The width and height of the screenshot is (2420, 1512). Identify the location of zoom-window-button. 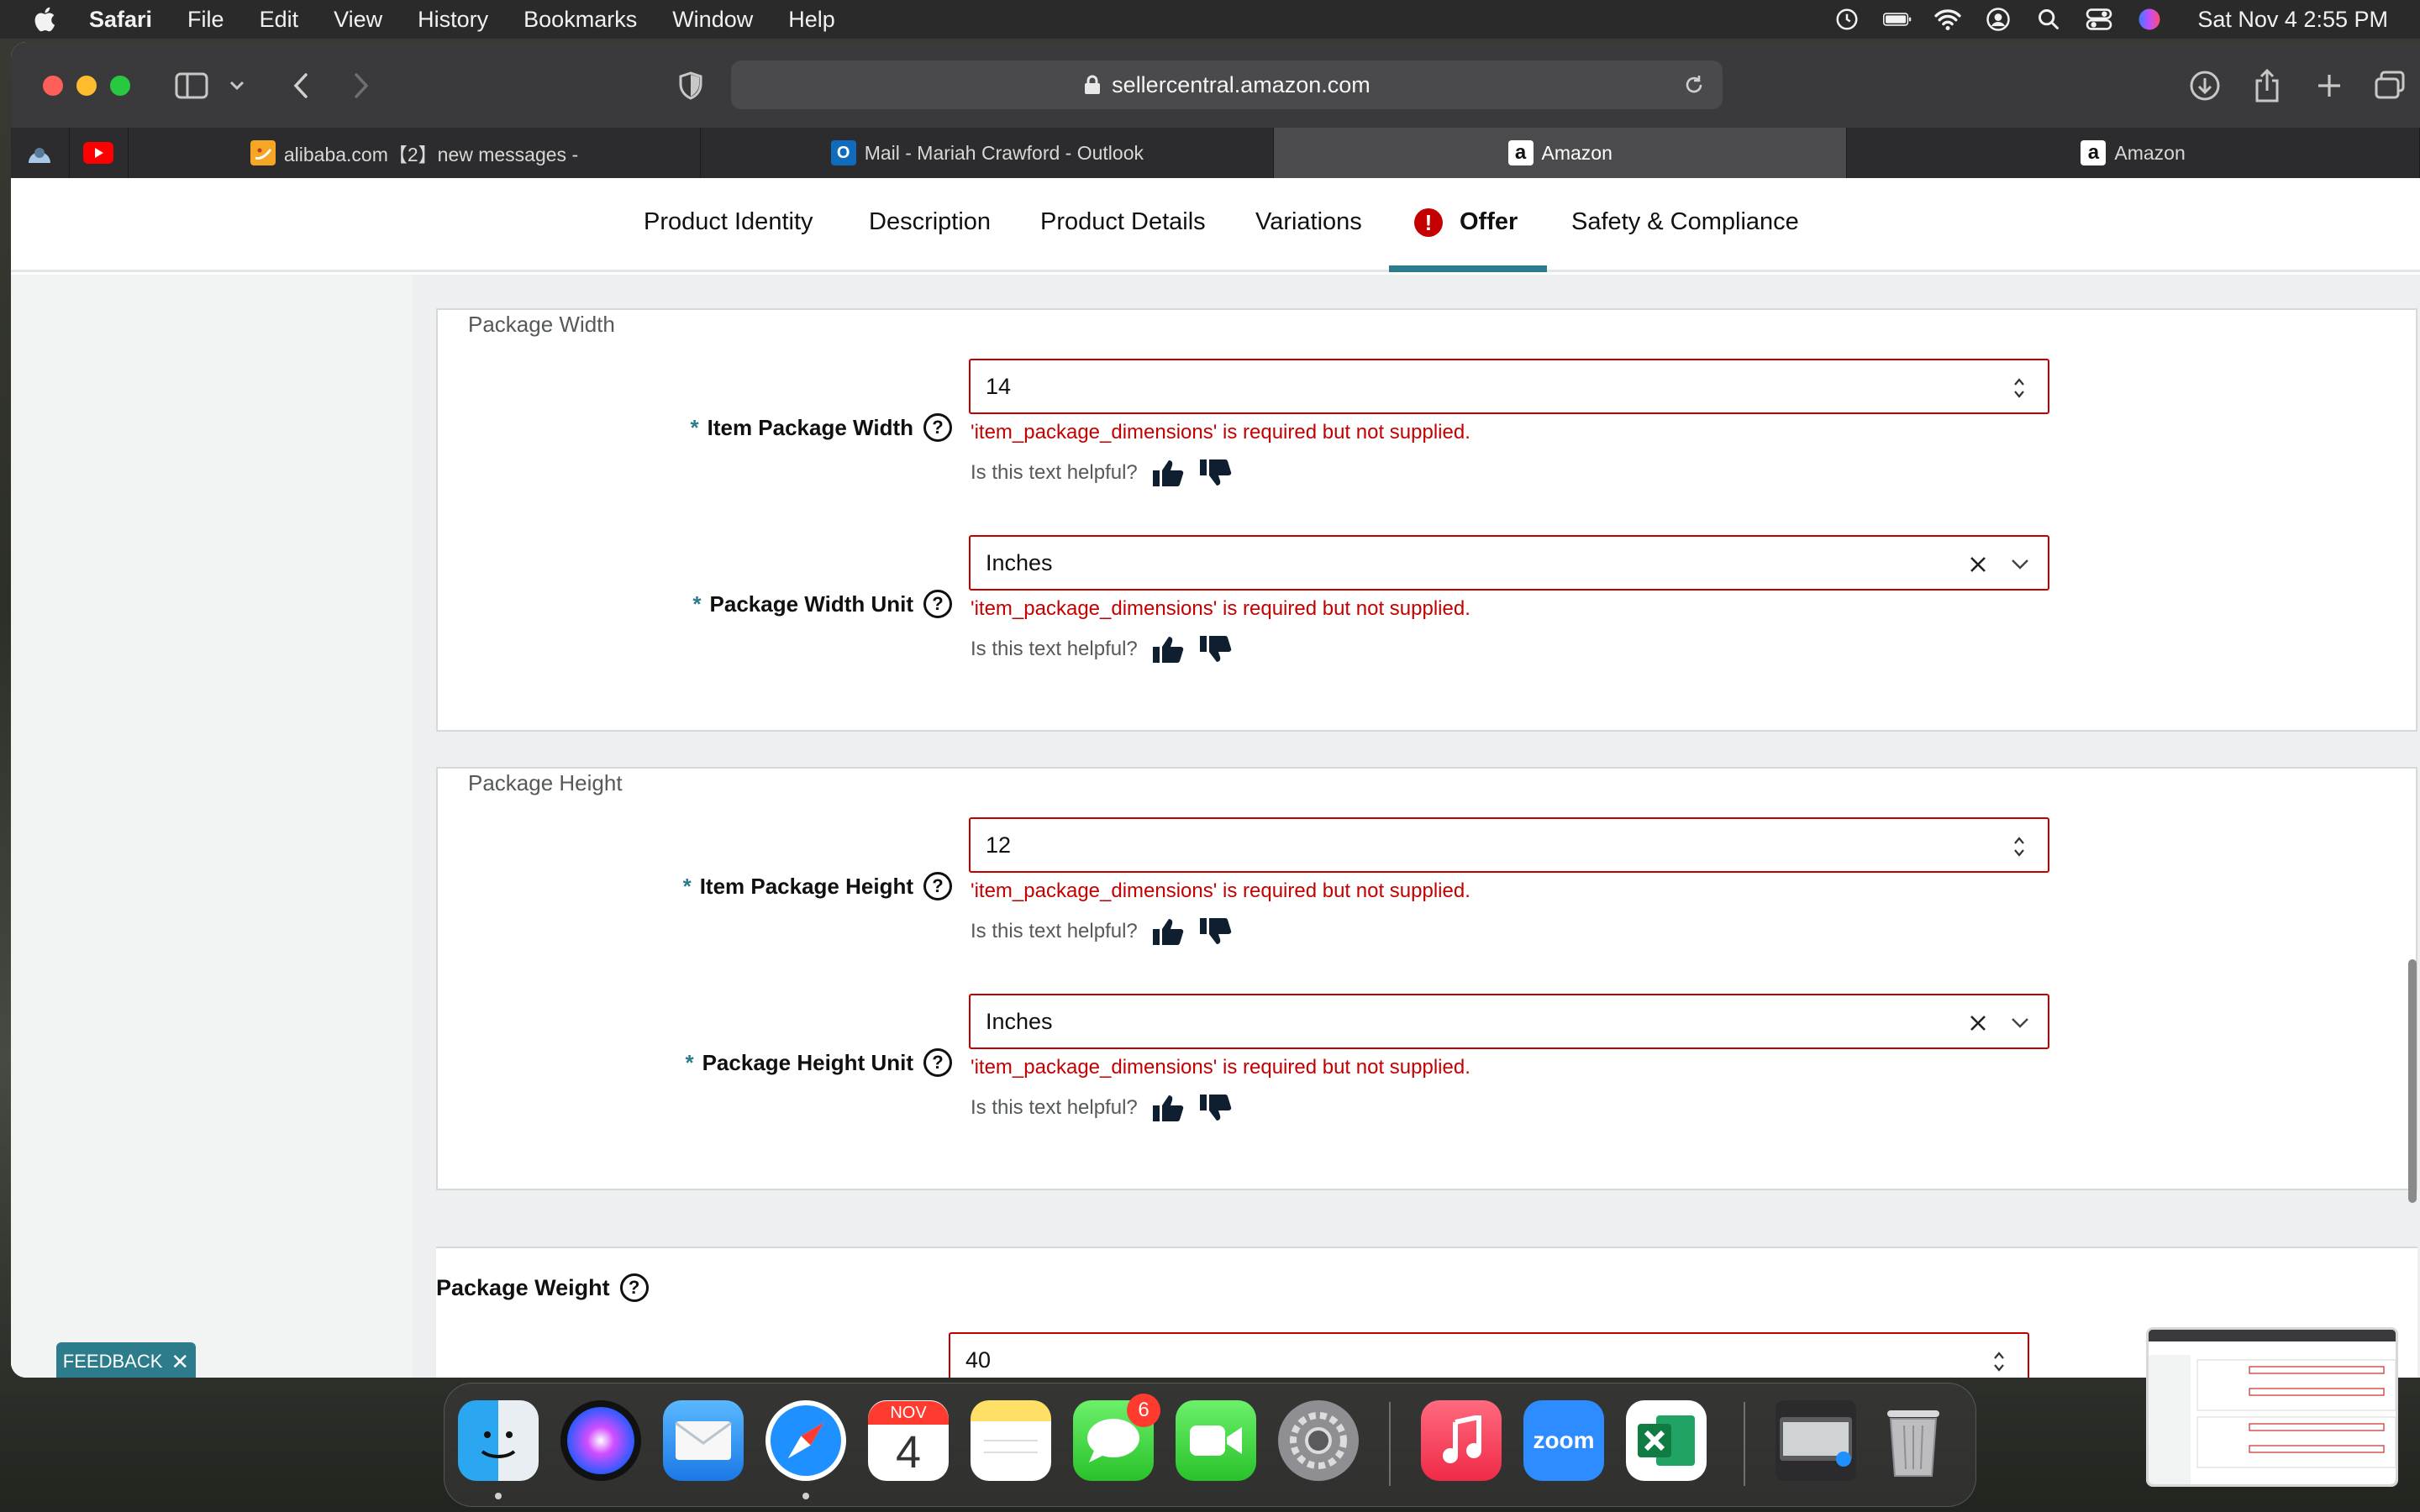
(120, 86).